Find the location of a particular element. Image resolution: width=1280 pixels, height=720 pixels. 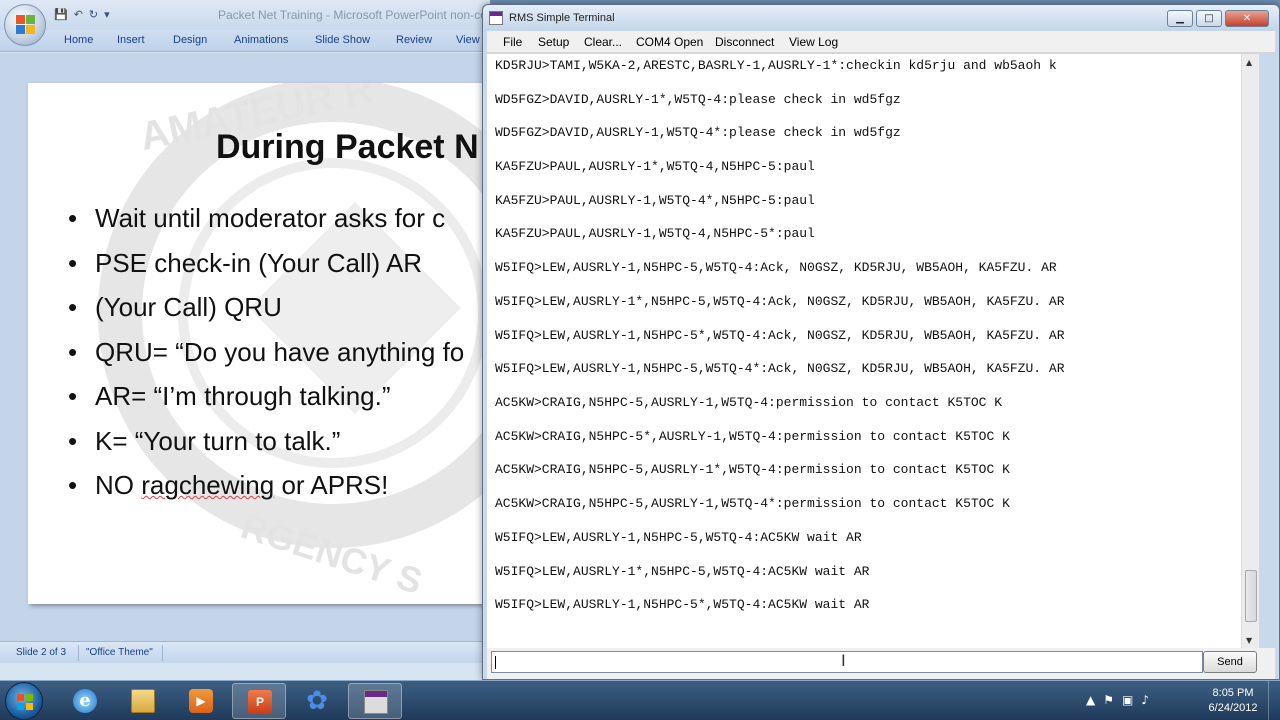

windows-logo-icon is located at coordinates (25, 702).